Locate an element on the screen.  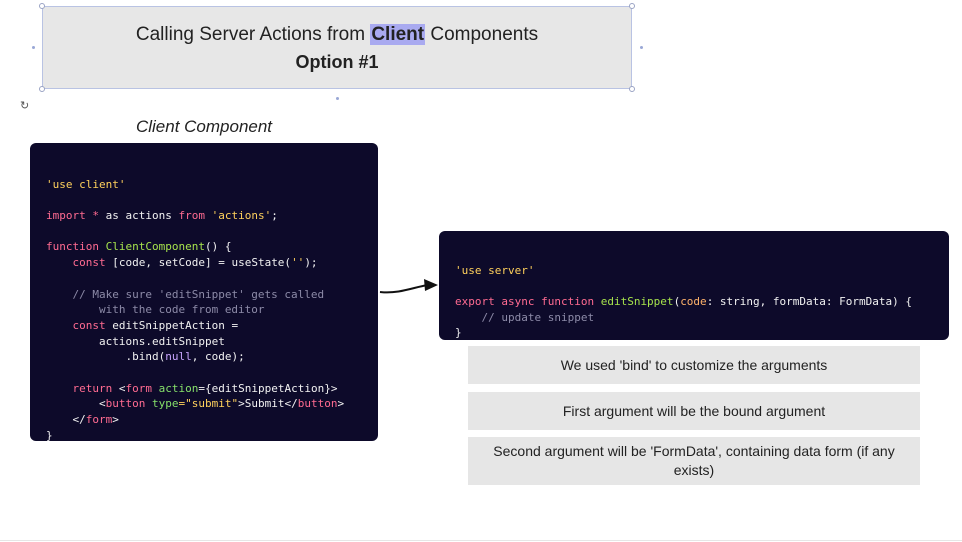
code-token: as actions is located at coordinates (142, 216).